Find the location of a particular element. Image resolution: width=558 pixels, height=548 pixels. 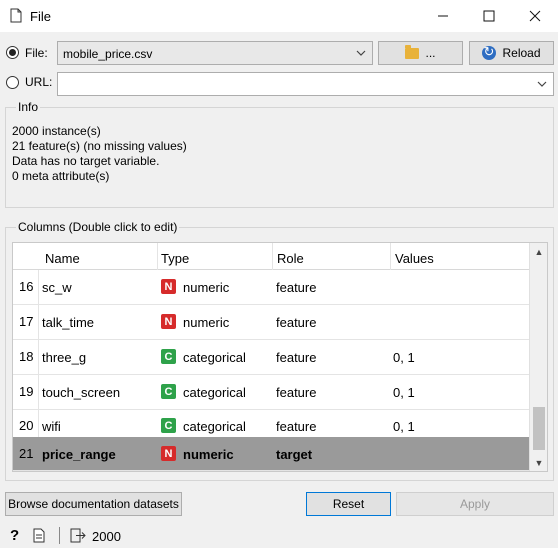

close-icon is located at coordinates (535, 16).